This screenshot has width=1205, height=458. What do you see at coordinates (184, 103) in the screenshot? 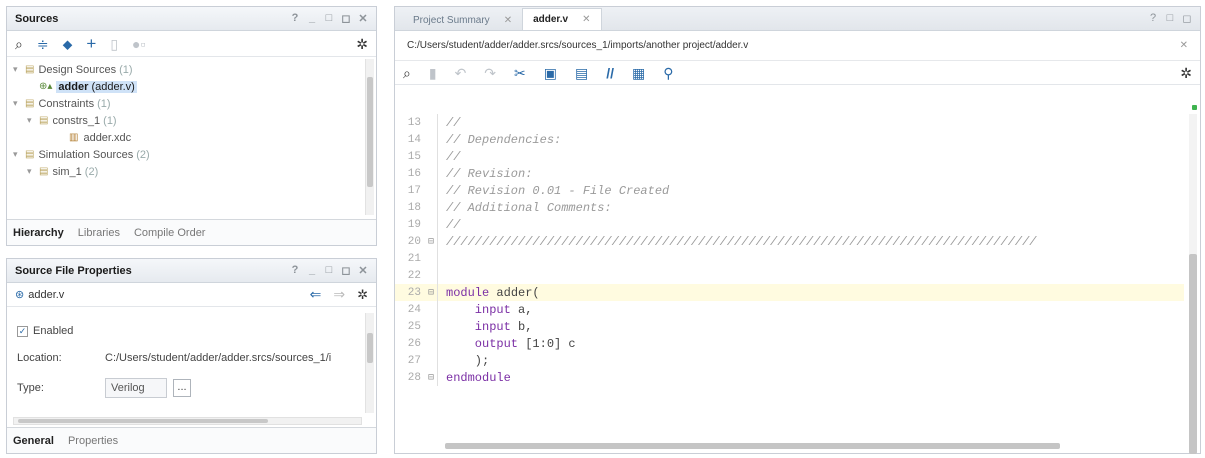
I see `tree-item-constraints: ▾ ▤ Constraints (1)` at bounding box center [184, 103].